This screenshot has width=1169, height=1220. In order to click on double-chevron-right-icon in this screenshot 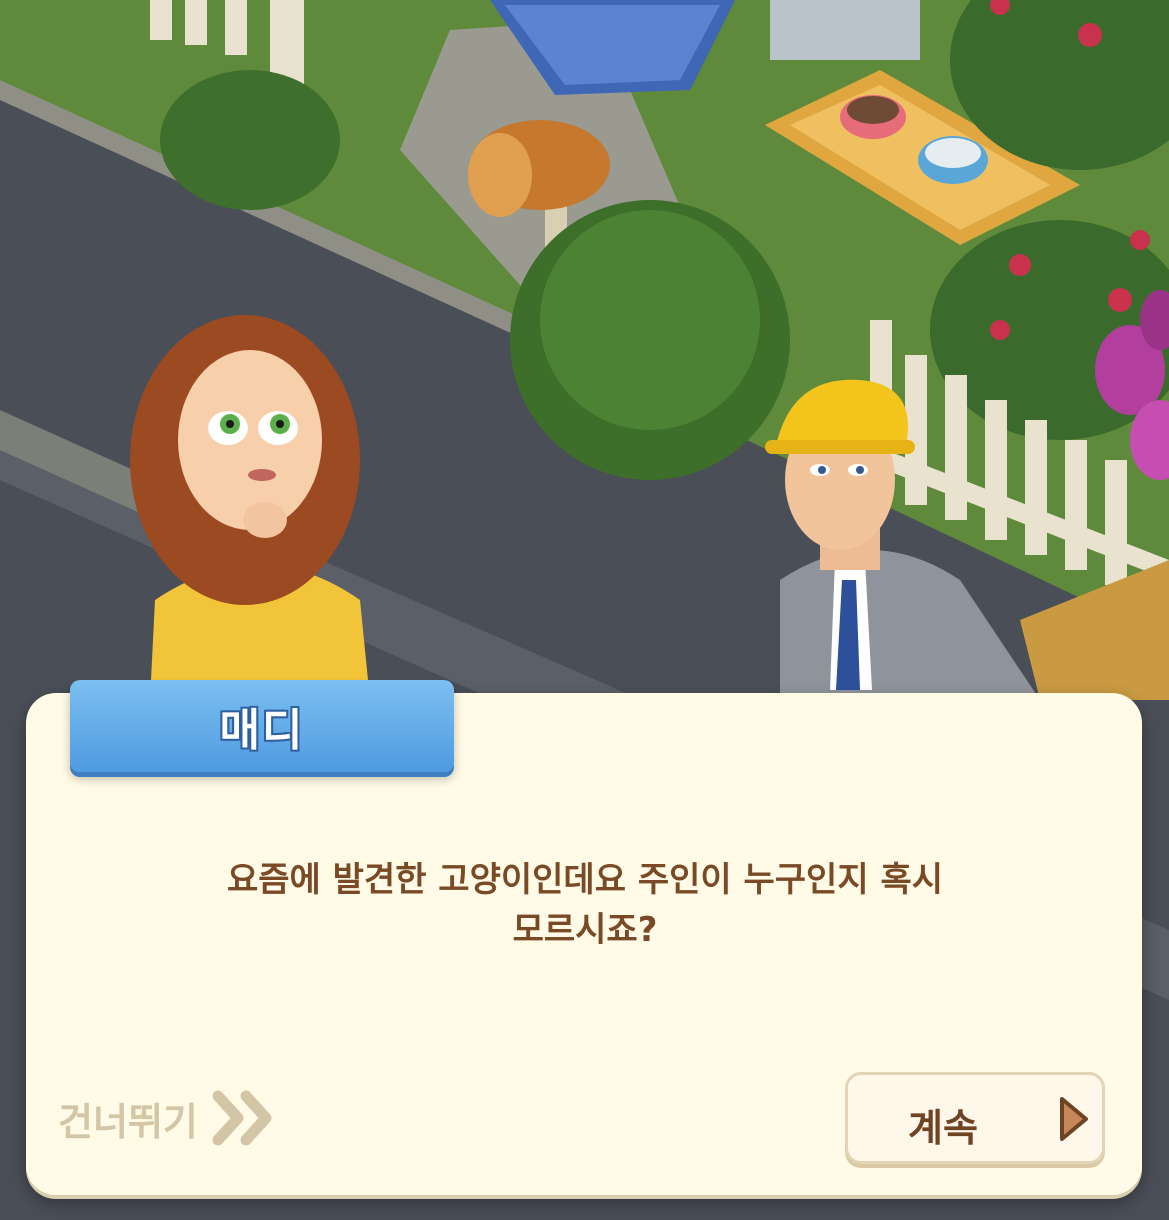, I will do `click(242, 1118)`.